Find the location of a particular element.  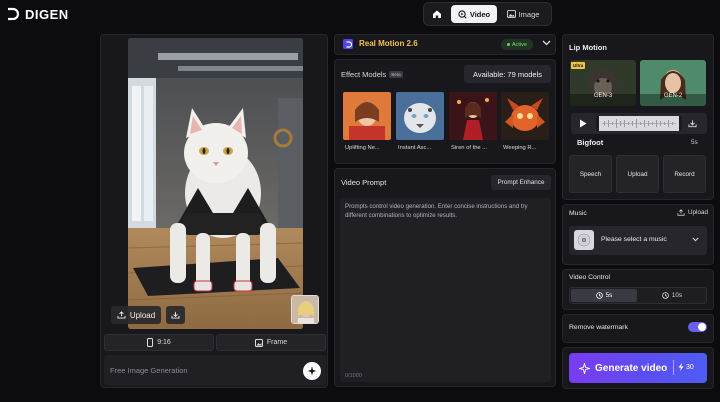

effect-models-title: Effect Models Beta is located at coordinates (372, 74).